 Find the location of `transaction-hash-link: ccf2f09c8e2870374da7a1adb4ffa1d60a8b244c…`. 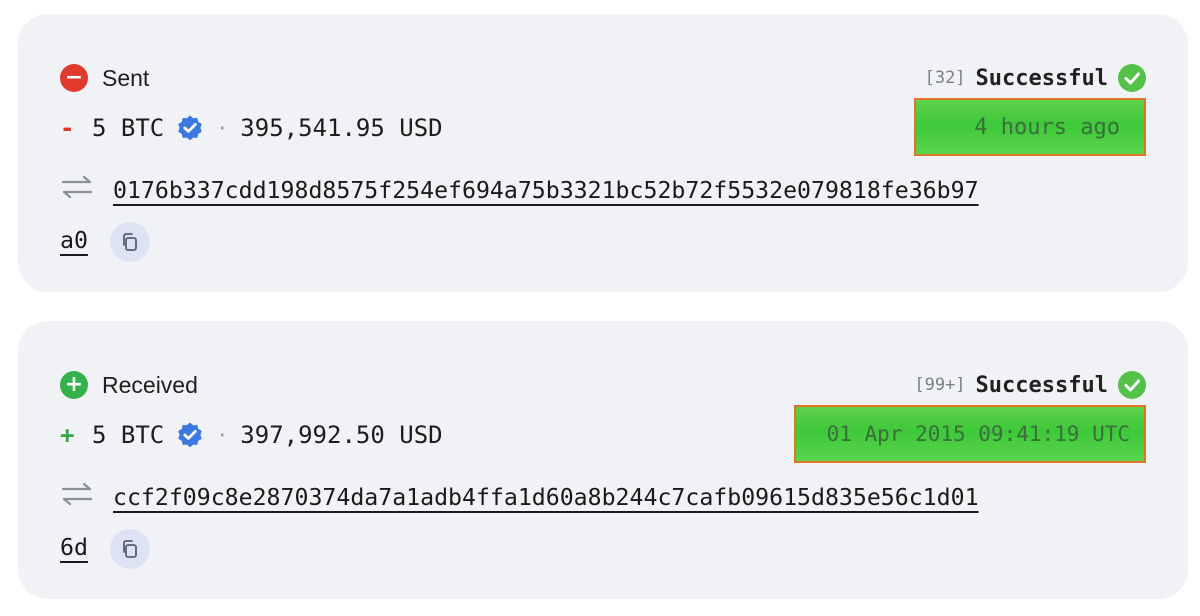

transaction-hash-link: ccf2f09c8e2870374da7a1adb4ffa1d60a8b244c… is located at coordinates (628, 498).